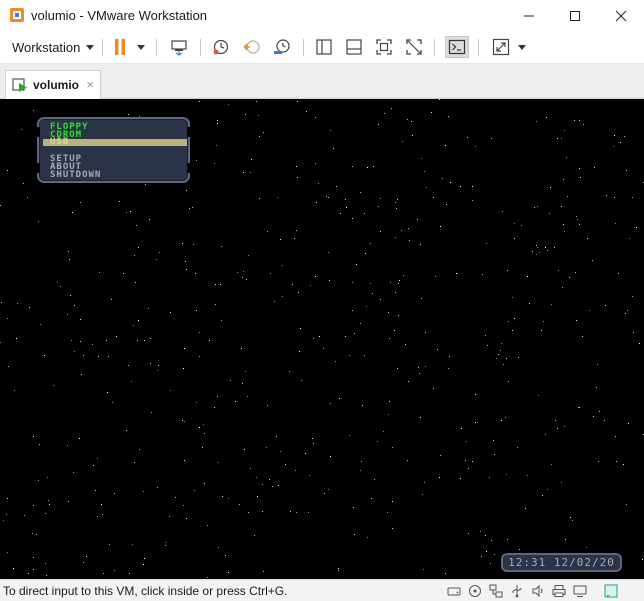 This screenshot has width=644, height=601. Describe the element at coordinates (53, 47) in the screenshot. I see `workstation-menu: Workstation` at that location.